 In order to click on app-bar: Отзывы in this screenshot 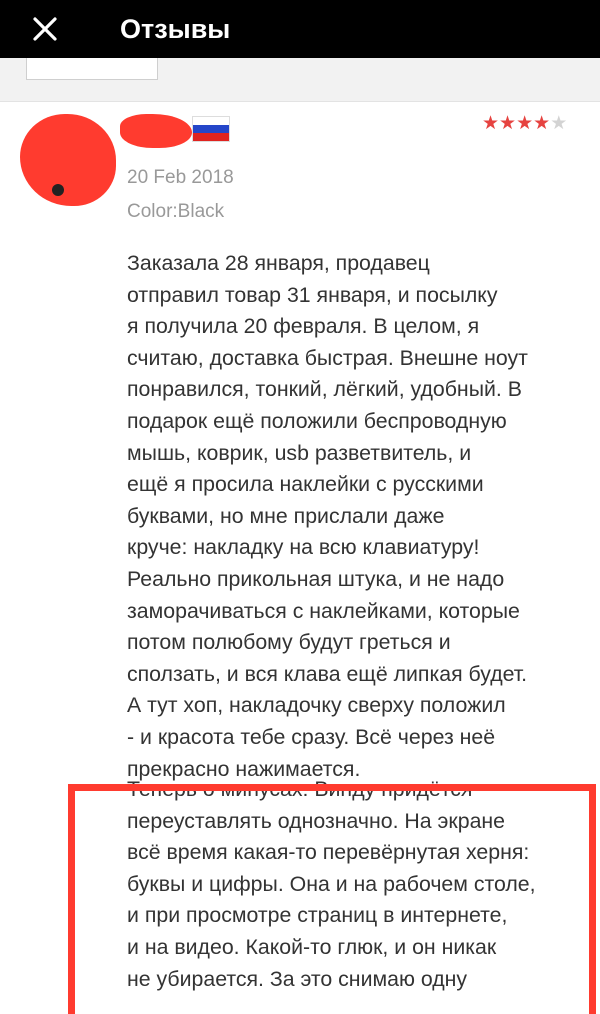, I will do `click(300, 29)`.